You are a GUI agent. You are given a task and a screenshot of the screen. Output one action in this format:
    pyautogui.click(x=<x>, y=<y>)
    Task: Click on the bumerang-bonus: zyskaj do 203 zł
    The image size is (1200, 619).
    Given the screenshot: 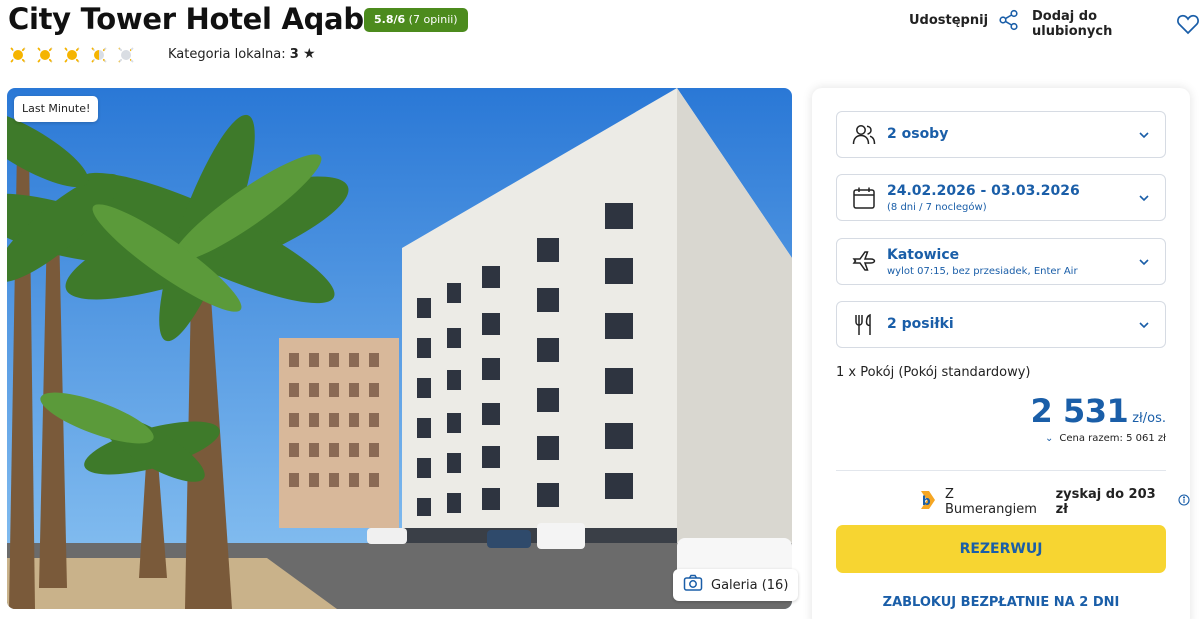 What is the action you would take?
    pyautogui.click(x=1105, y=502)
    